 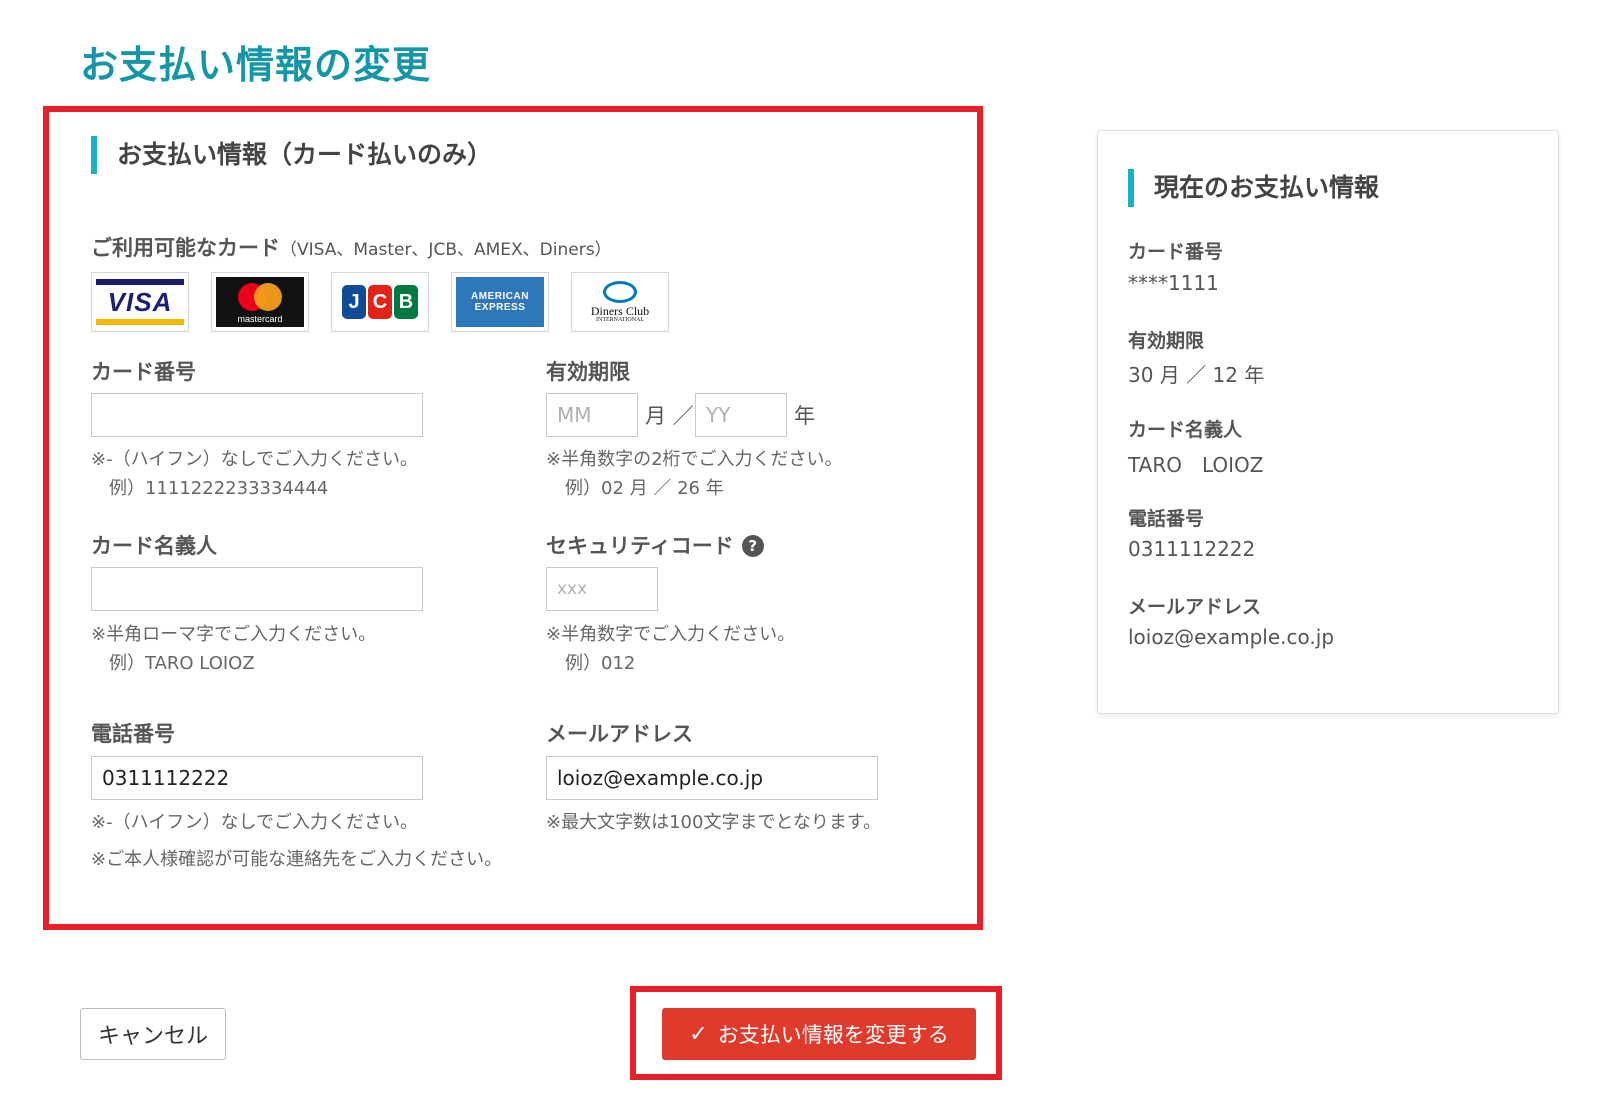 I want to click on visa-logo: VISA, so click(x=140, y=302).